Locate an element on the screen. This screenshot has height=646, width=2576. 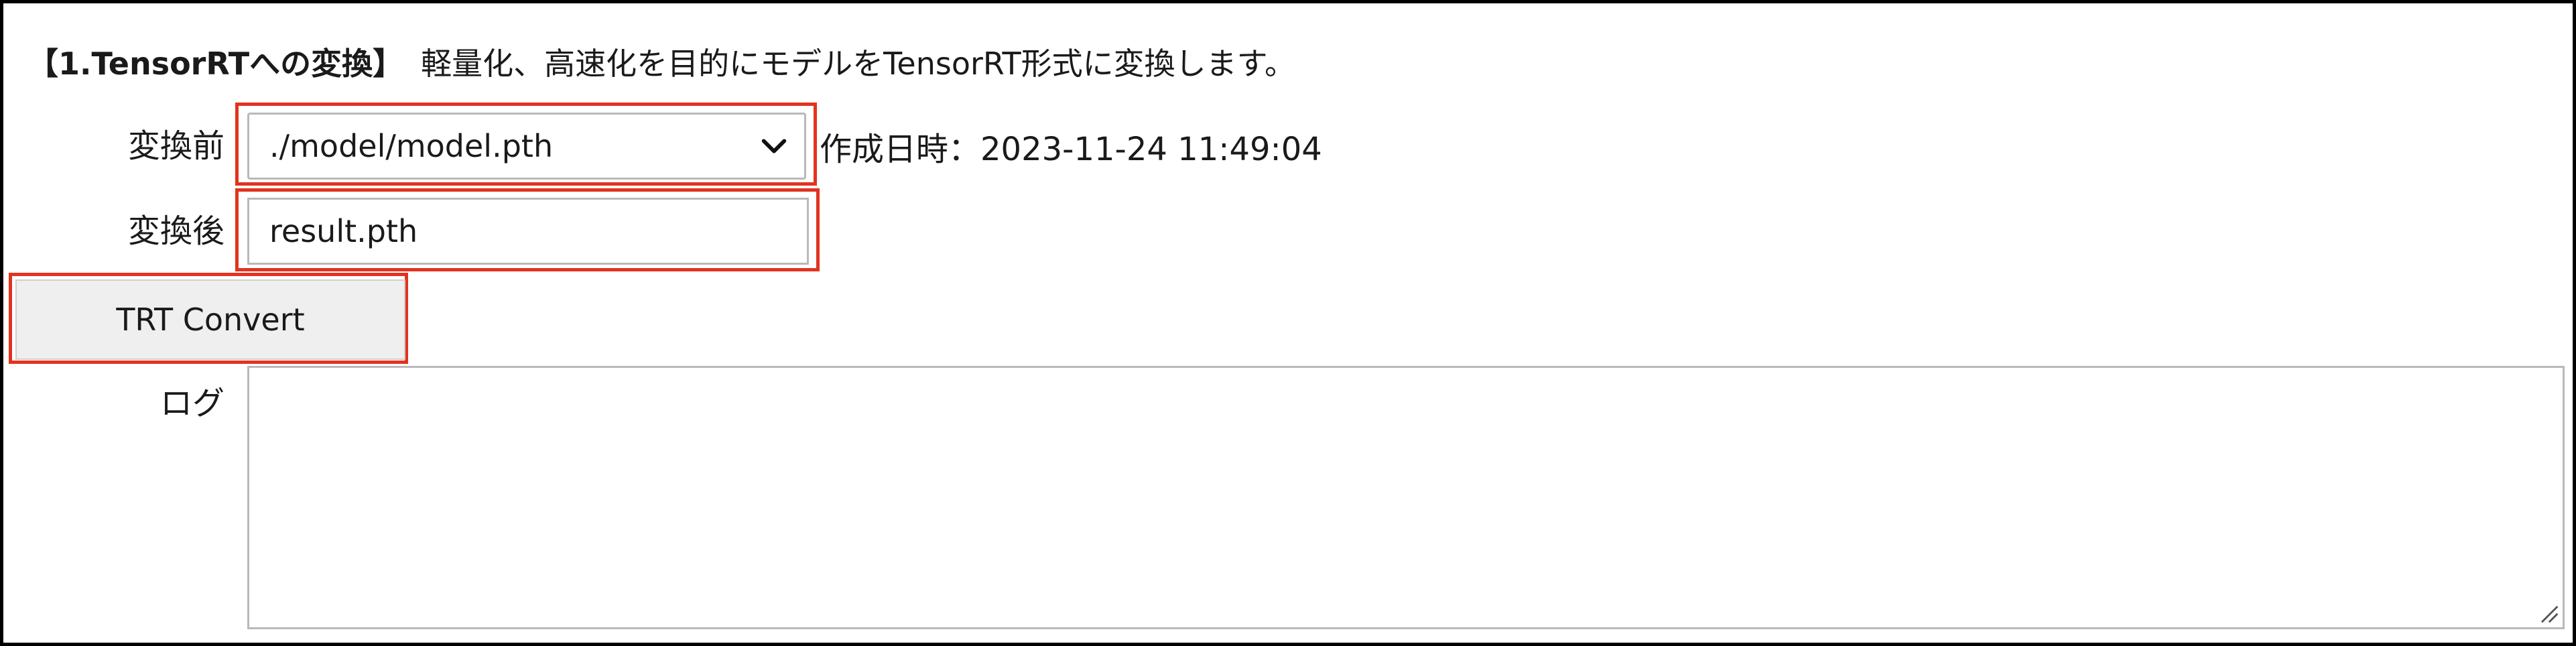
section-title: 【1.TensorRTへの変換】 is located at coordinates (215, 64).